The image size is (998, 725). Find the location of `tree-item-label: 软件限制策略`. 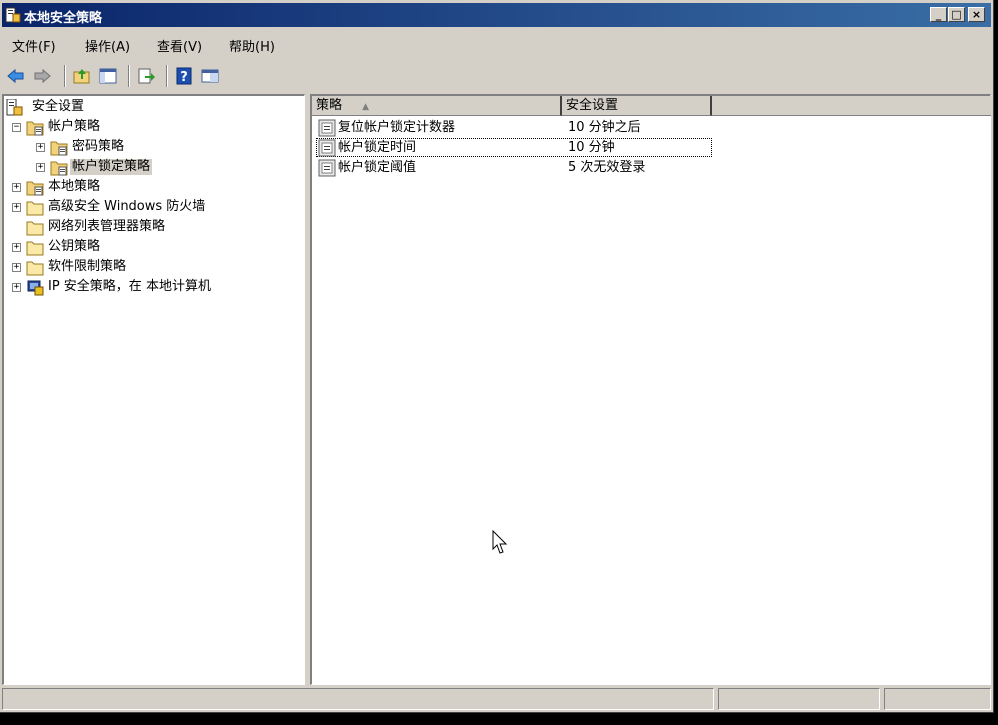

tree-item-label: 软件限制策略 is located at coordinates (87, 266).